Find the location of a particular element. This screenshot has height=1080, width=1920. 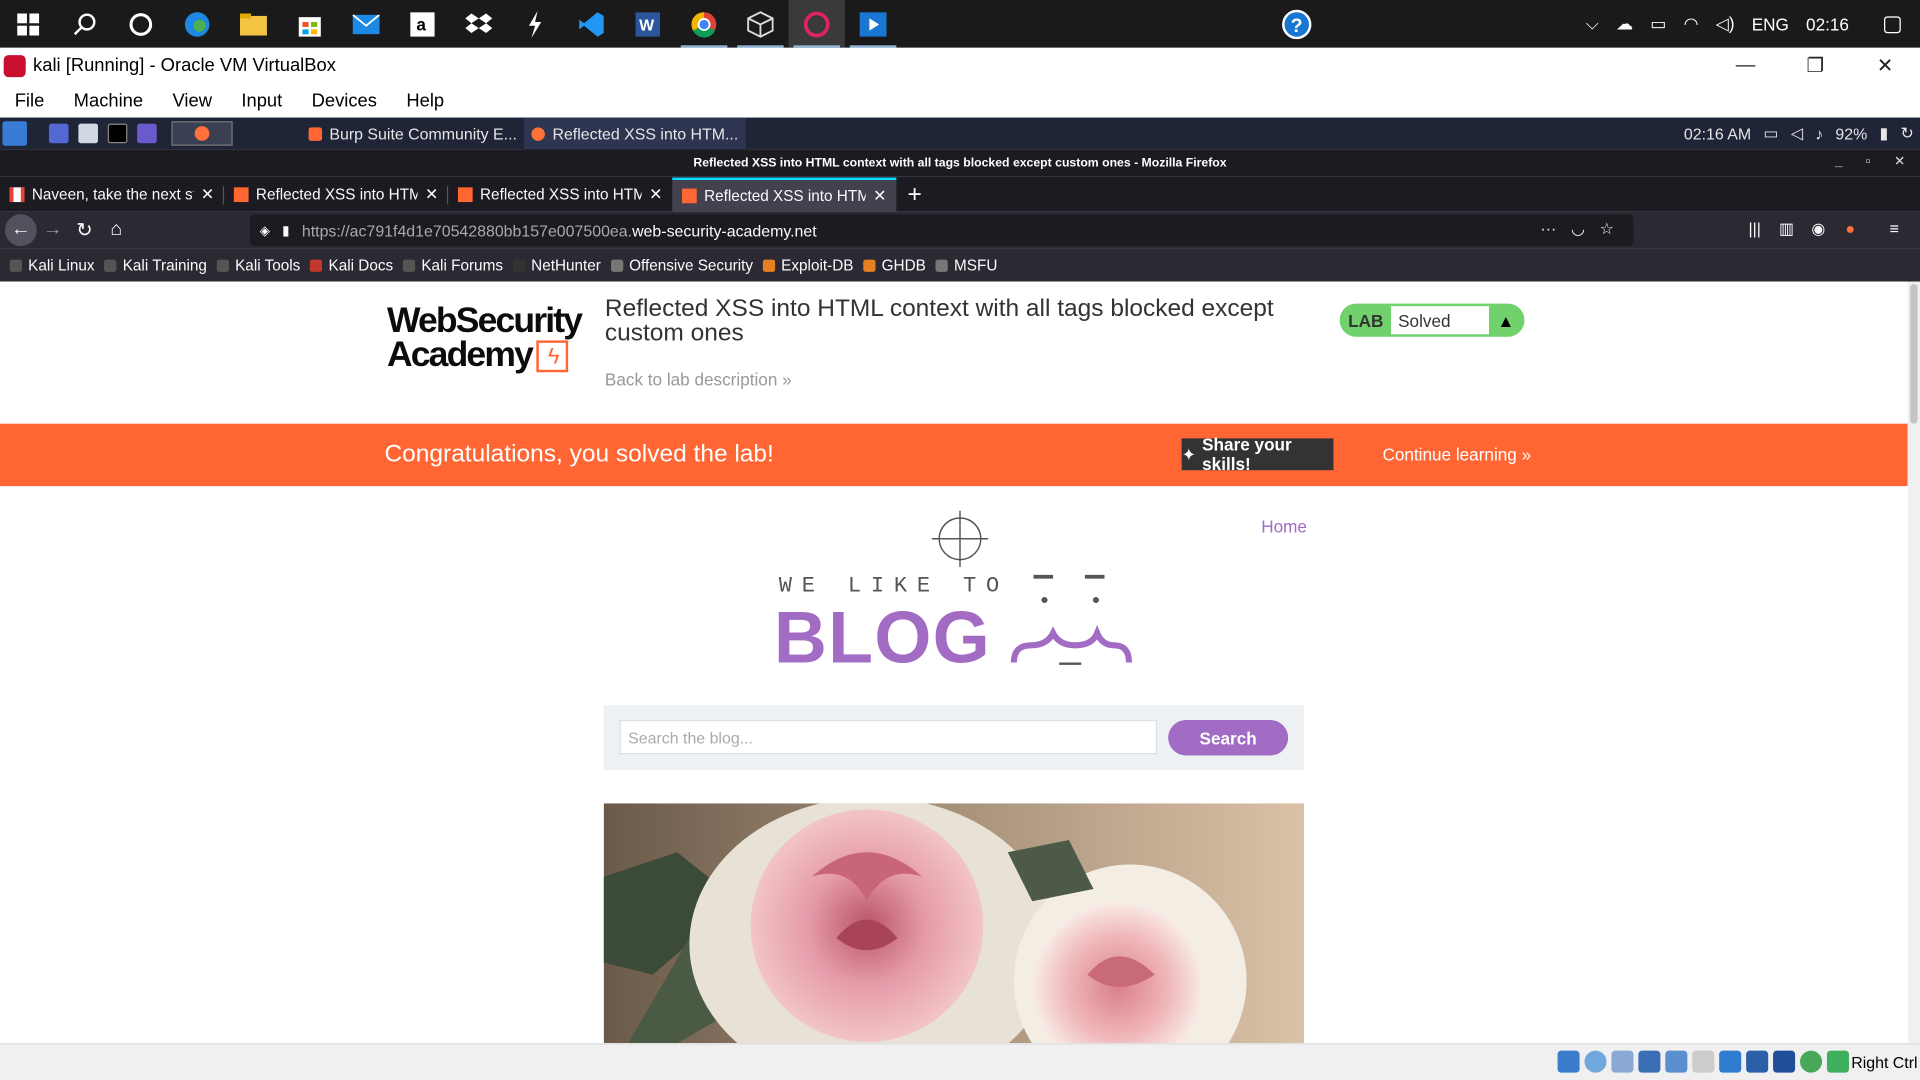

share-skills-button: ✦ Share your skills! is located at coordinates (1257, 454).